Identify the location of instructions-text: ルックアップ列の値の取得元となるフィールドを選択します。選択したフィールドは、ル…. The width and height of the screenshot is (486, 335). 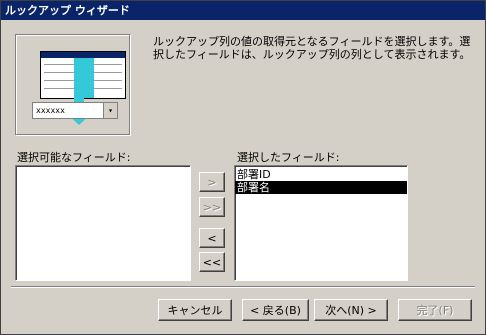
(312, 48).